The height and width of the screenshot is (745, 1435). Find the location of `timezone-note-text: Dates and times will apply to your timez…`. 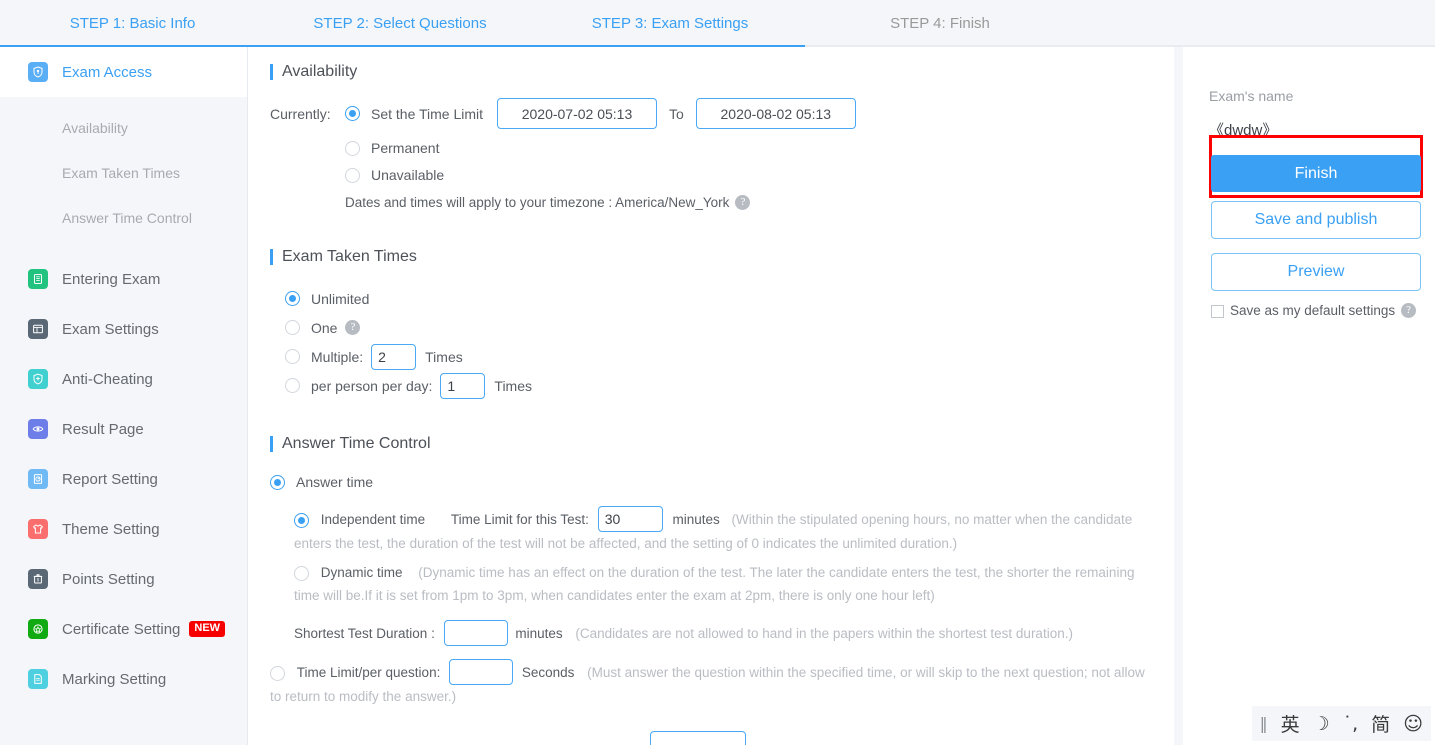

timezone-note-text: Dates and times will apply to your timez… is located at coordinates (537, 202).